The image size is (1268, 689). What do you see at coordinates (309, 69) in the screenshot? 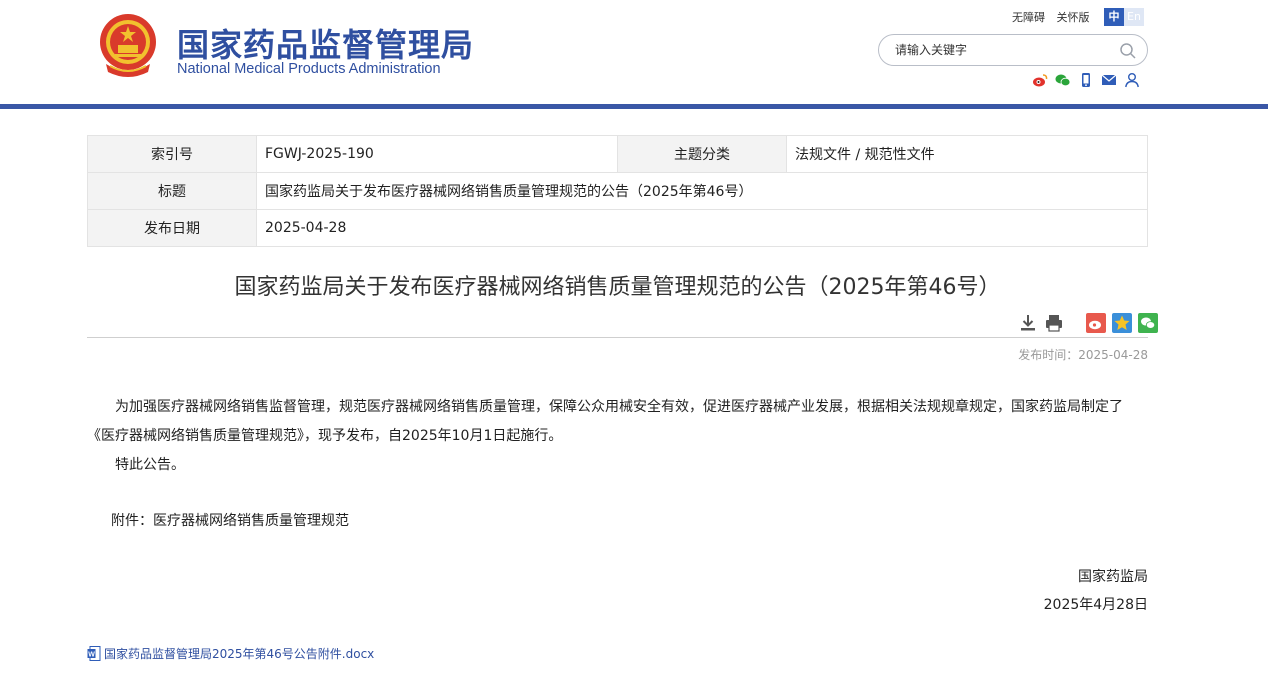
I see `site-logo-subtitle: National Medical Products Administration` at bounding box center [309, 69].